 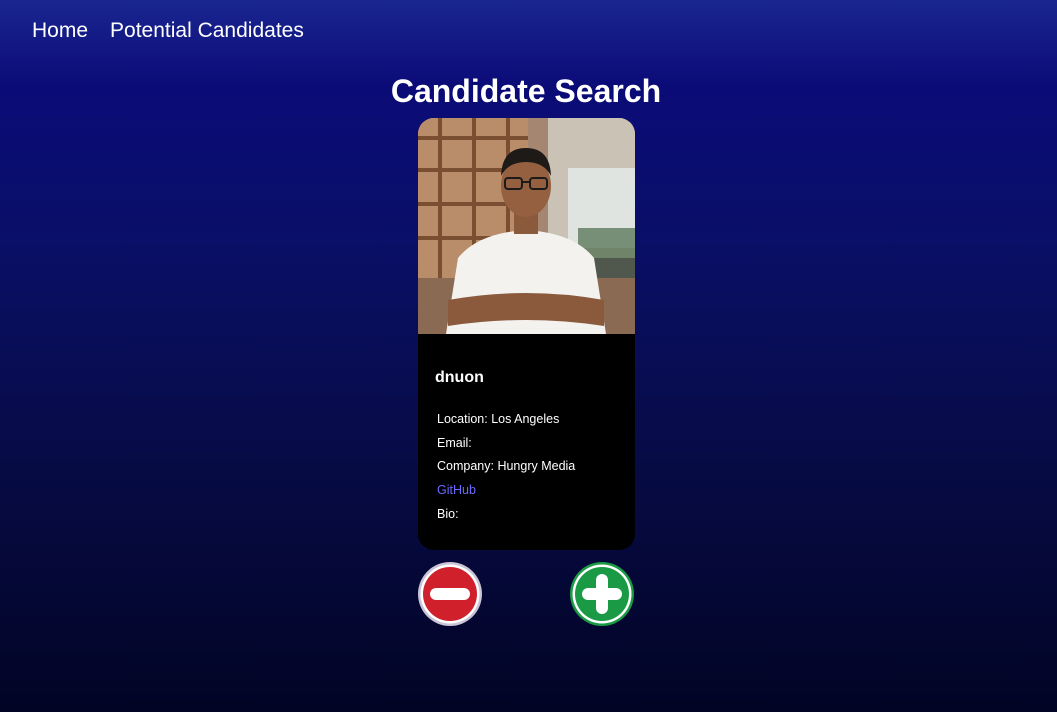 I want to click on candidate-github-item: GitHub, so click(x=536, y=491).